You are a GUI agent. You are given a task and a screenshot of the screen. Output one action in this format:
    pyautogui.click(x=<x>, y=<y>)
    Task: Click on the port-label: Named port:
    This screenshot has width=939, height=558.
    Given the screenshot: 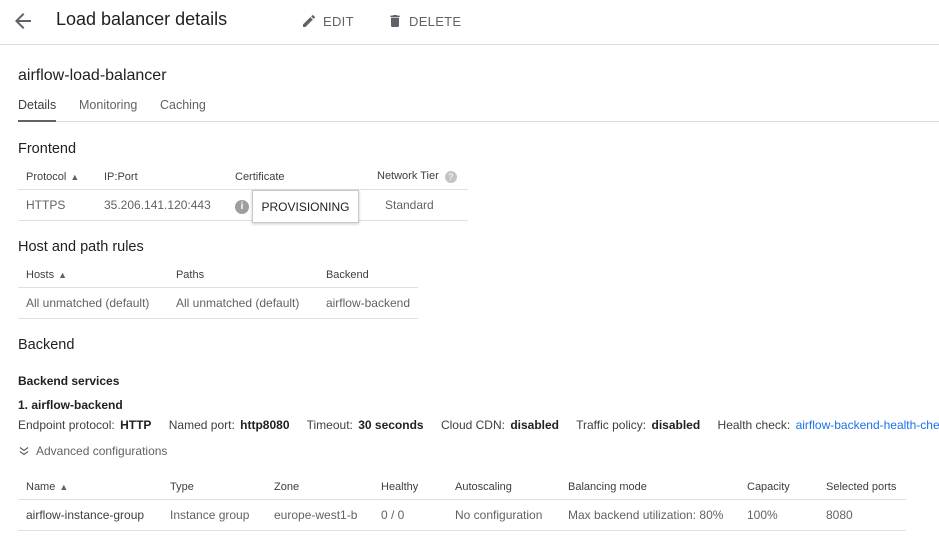 What is the action you would take?
    pyautogui.click(x=201, y=425)
    